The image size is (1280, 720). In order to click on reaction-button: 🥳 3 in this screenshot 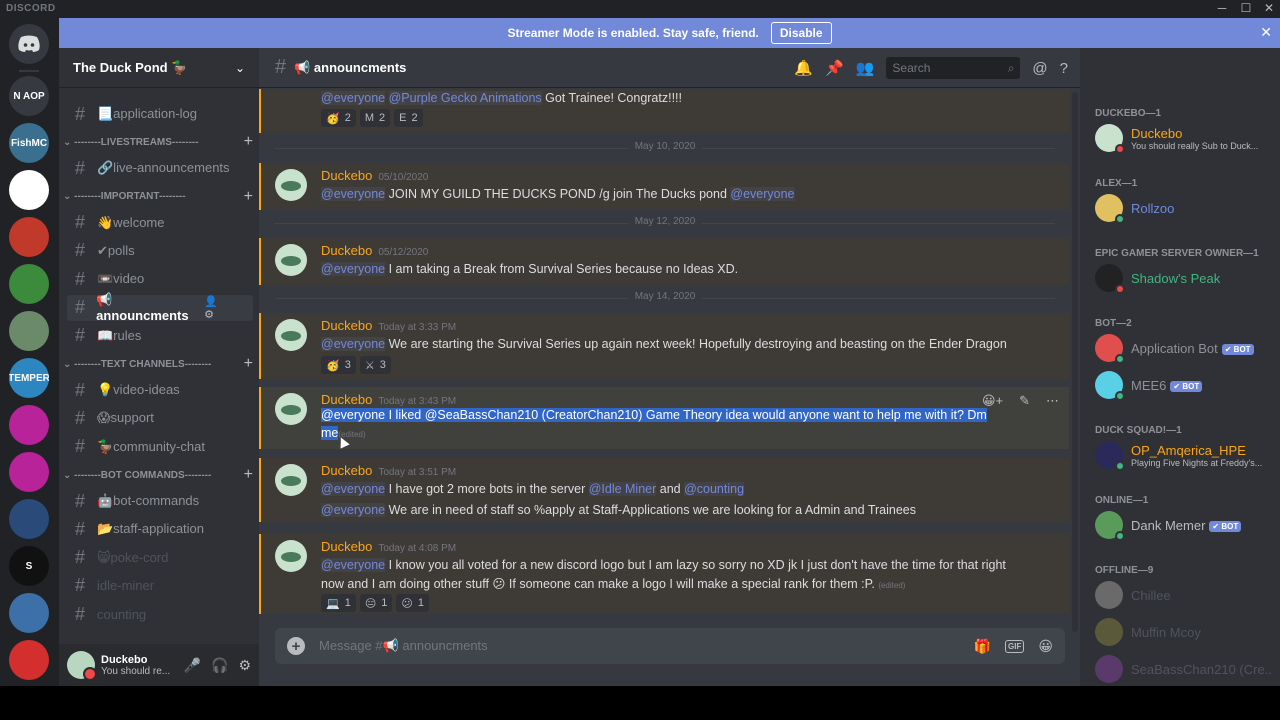, I will do `click(338, 365)`.